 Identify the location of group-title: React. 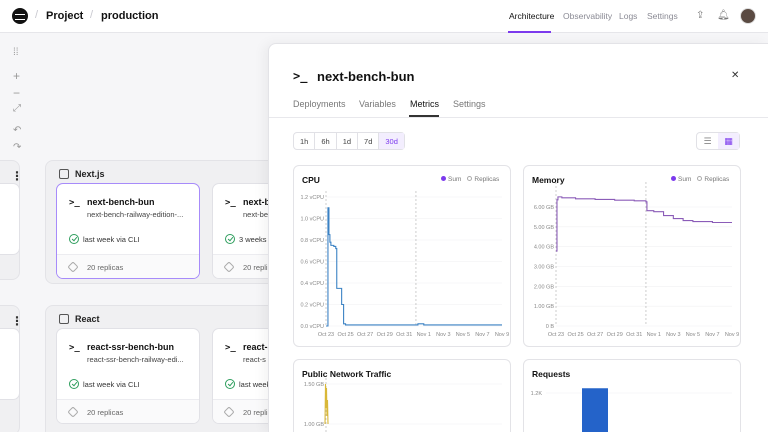
(87, 319).